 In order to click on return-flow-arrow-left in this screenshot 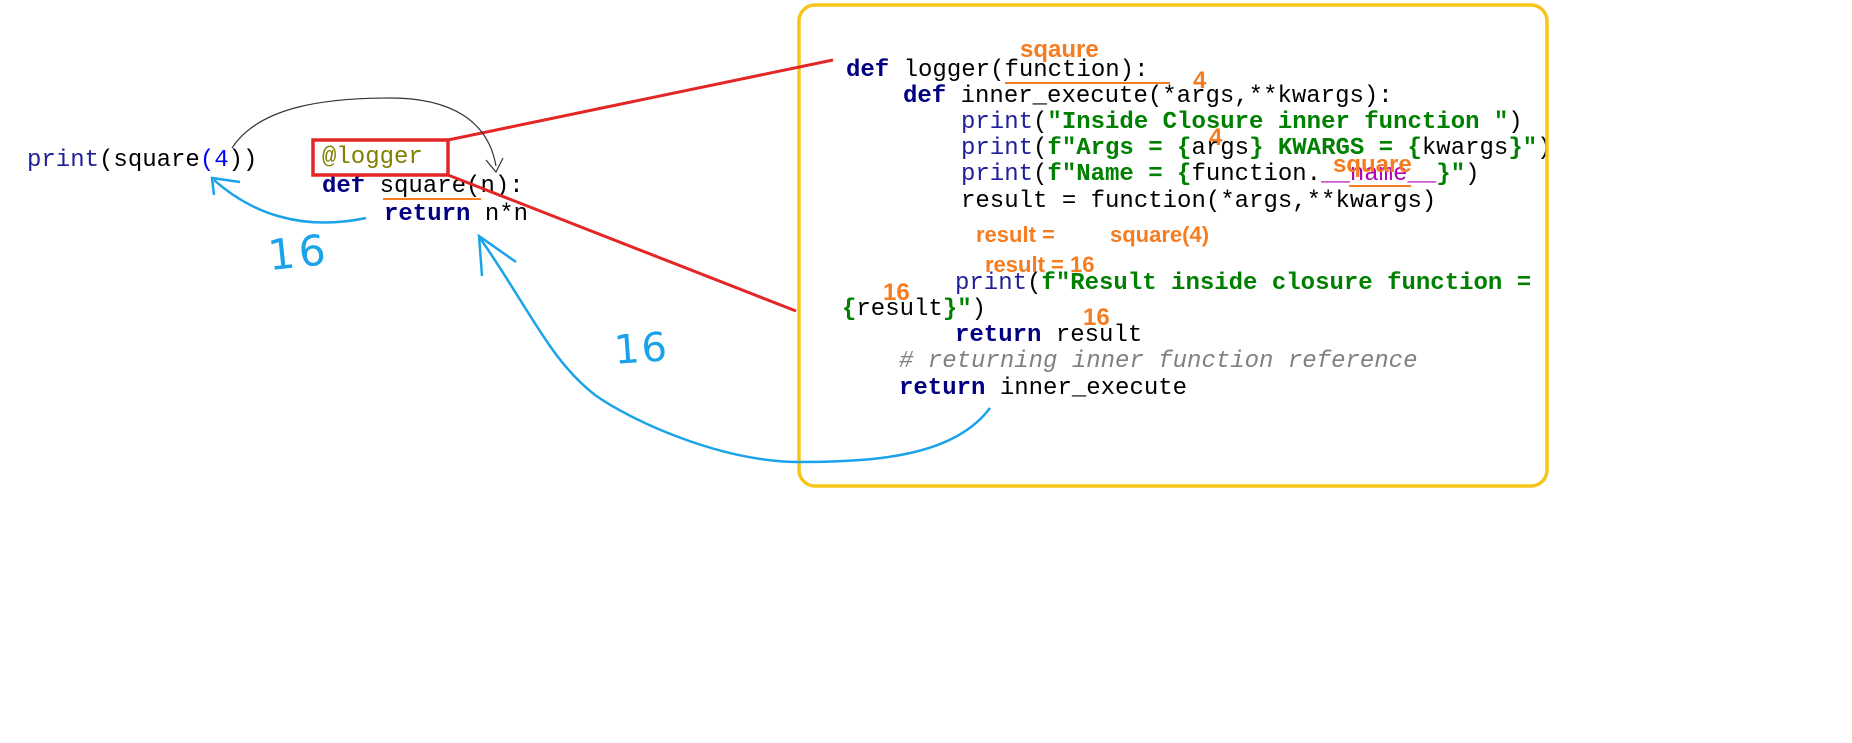, I will do `click(290, 201)`.